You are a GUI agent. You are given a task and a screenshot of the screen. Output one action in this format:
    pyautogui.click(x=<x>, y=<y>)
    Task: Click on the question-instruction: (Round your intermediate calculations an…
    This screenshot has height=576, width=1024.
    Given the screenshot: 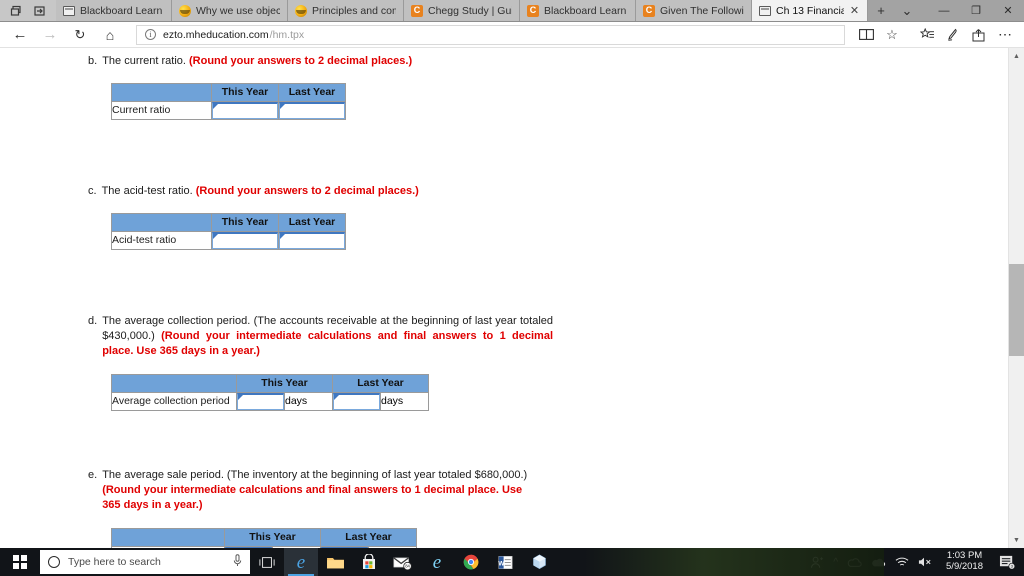 What is the action you would take?
    pyautogui.click(x=328, y=343)
    